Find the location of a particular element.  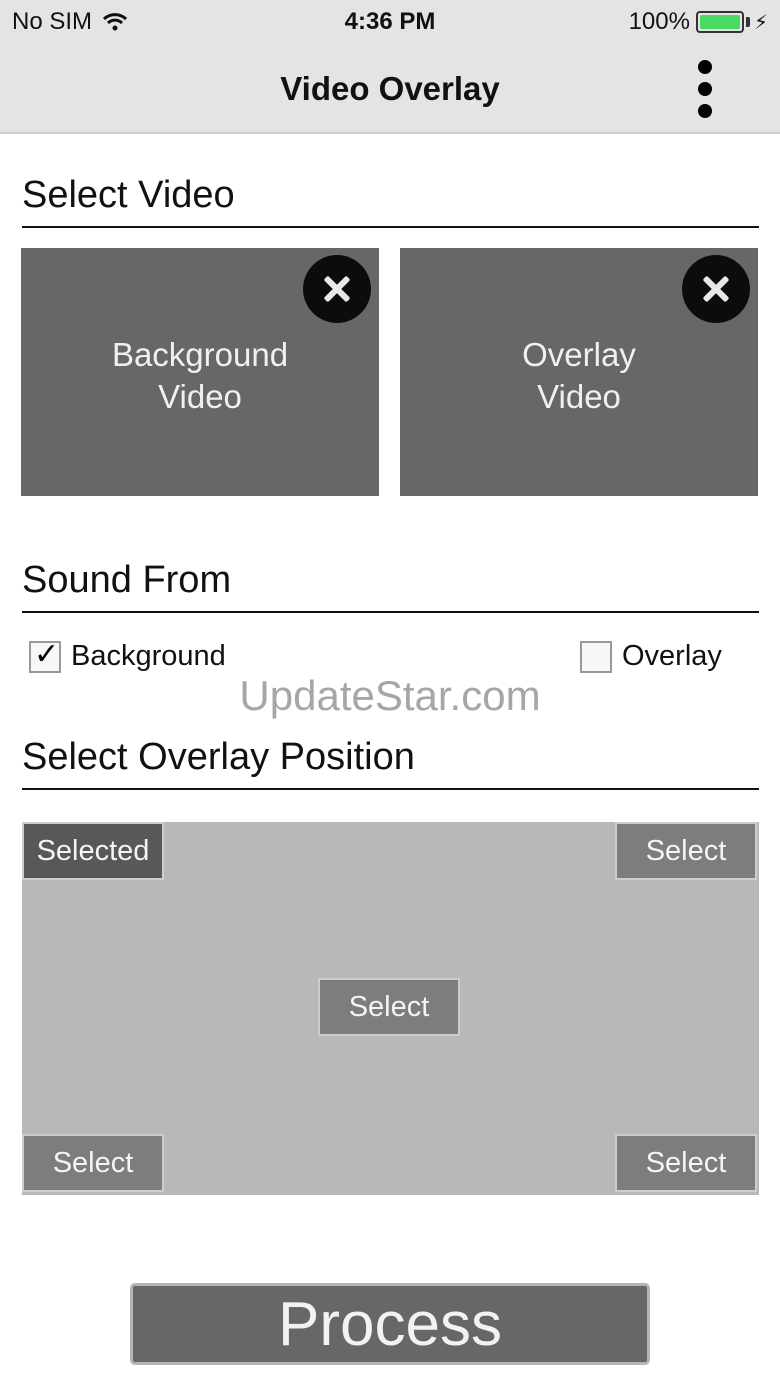

overlay-video-tile: Overlay Video is located at coordinates (579, 372).